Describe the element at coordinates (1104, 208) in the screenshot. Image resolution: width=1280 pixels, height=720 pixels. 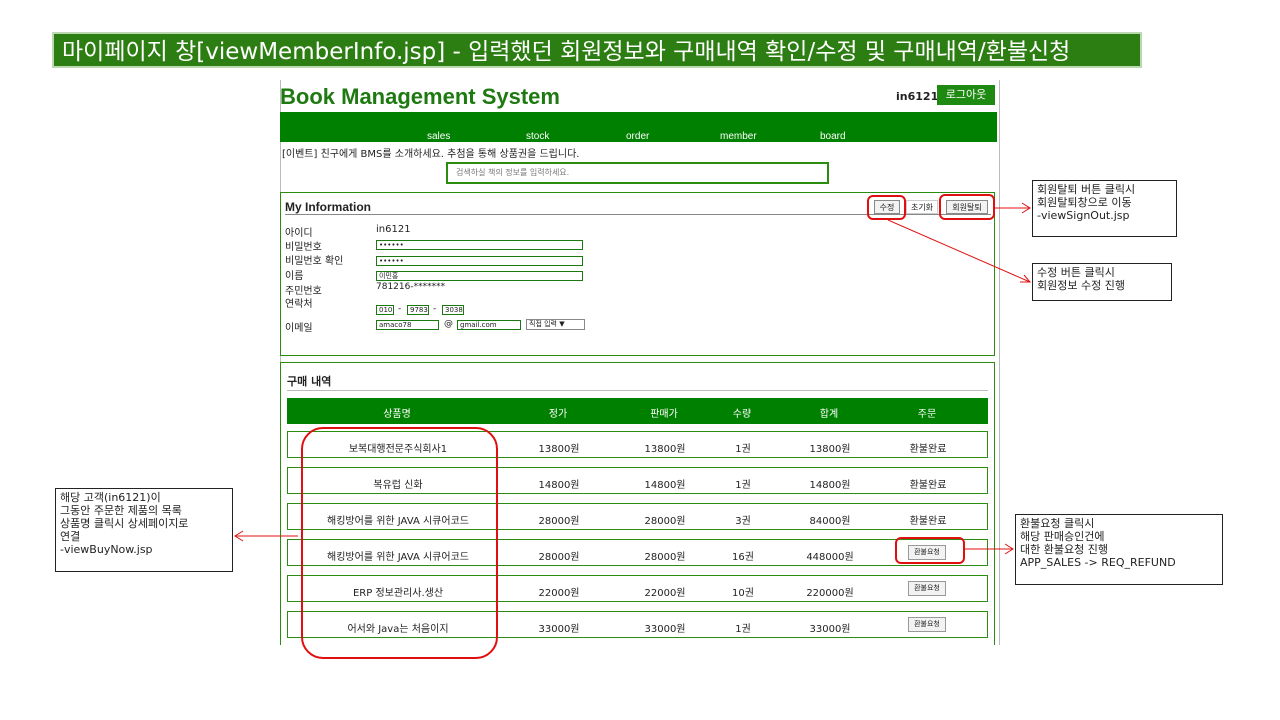
I see `note-withdraw: 회원탈퇴 버튼 클릭시 회원탈퇴창으로 이동 -viewSignOut.jsp` at that location.